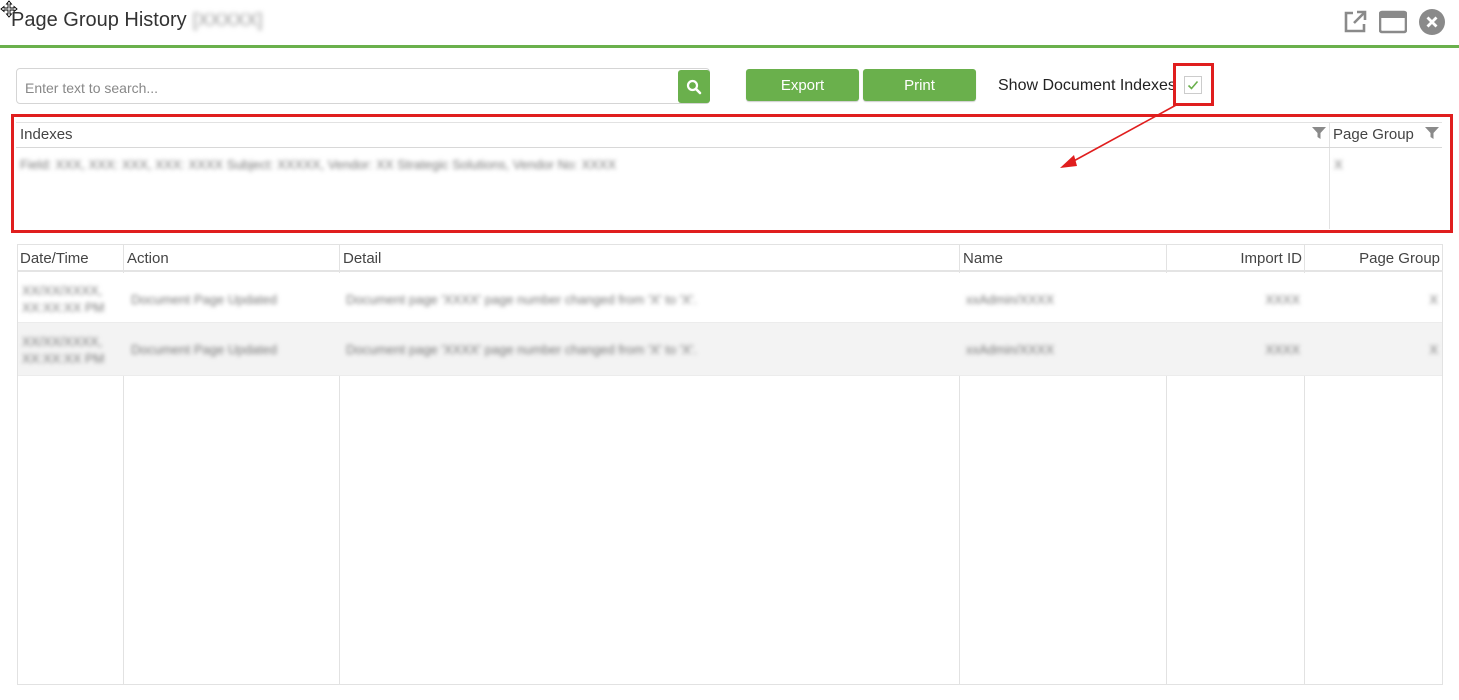 This screenshot has width=1459, height=700. What do you see at coordinates (1087, 85) in the screenshot?
I see `show-indexes-label: Show Document Indexes` at bounding box center [1087, 85].